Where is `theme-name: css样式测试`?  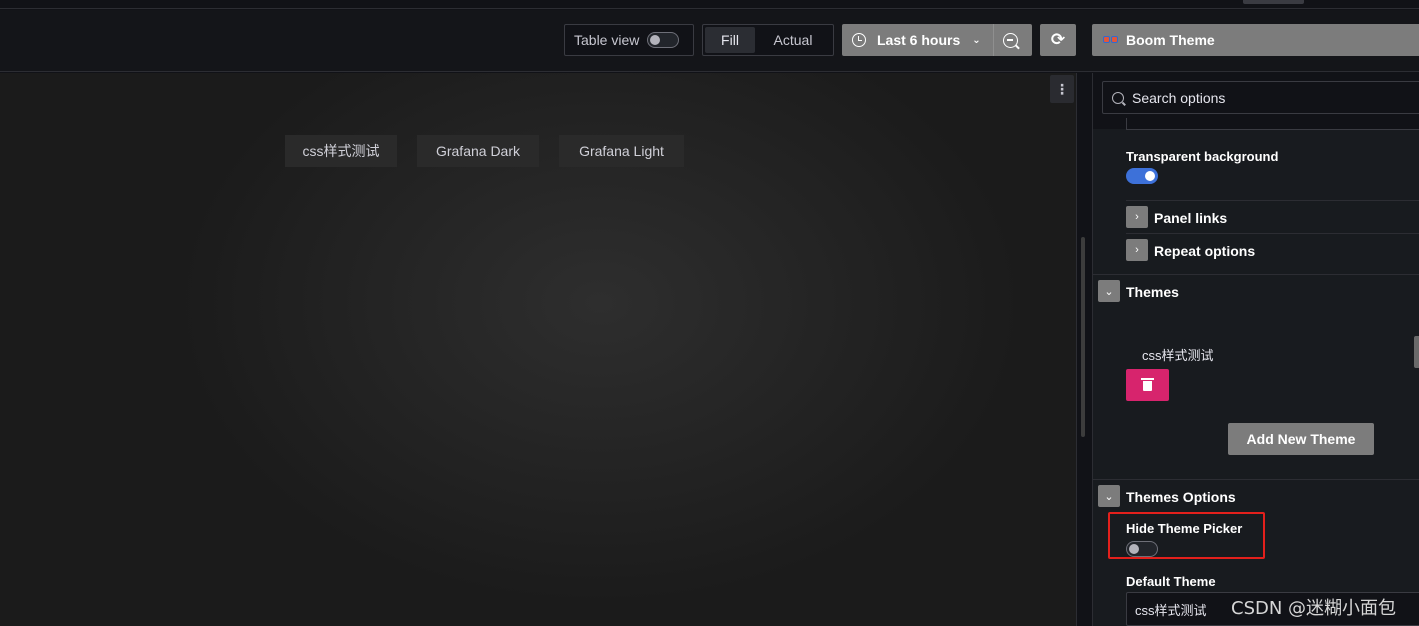 theme-name: css样式测试 is located at coordinates (1178, 355).